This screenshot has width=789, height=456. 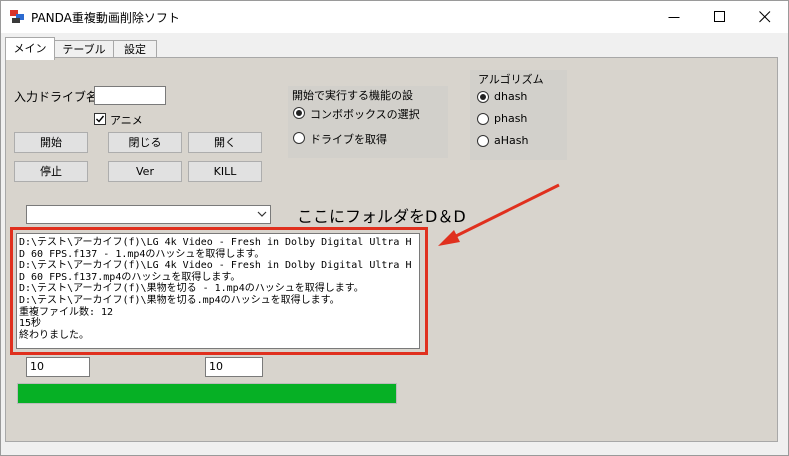 I want to click on stop-button: 停止, so click(x=51, y=171).